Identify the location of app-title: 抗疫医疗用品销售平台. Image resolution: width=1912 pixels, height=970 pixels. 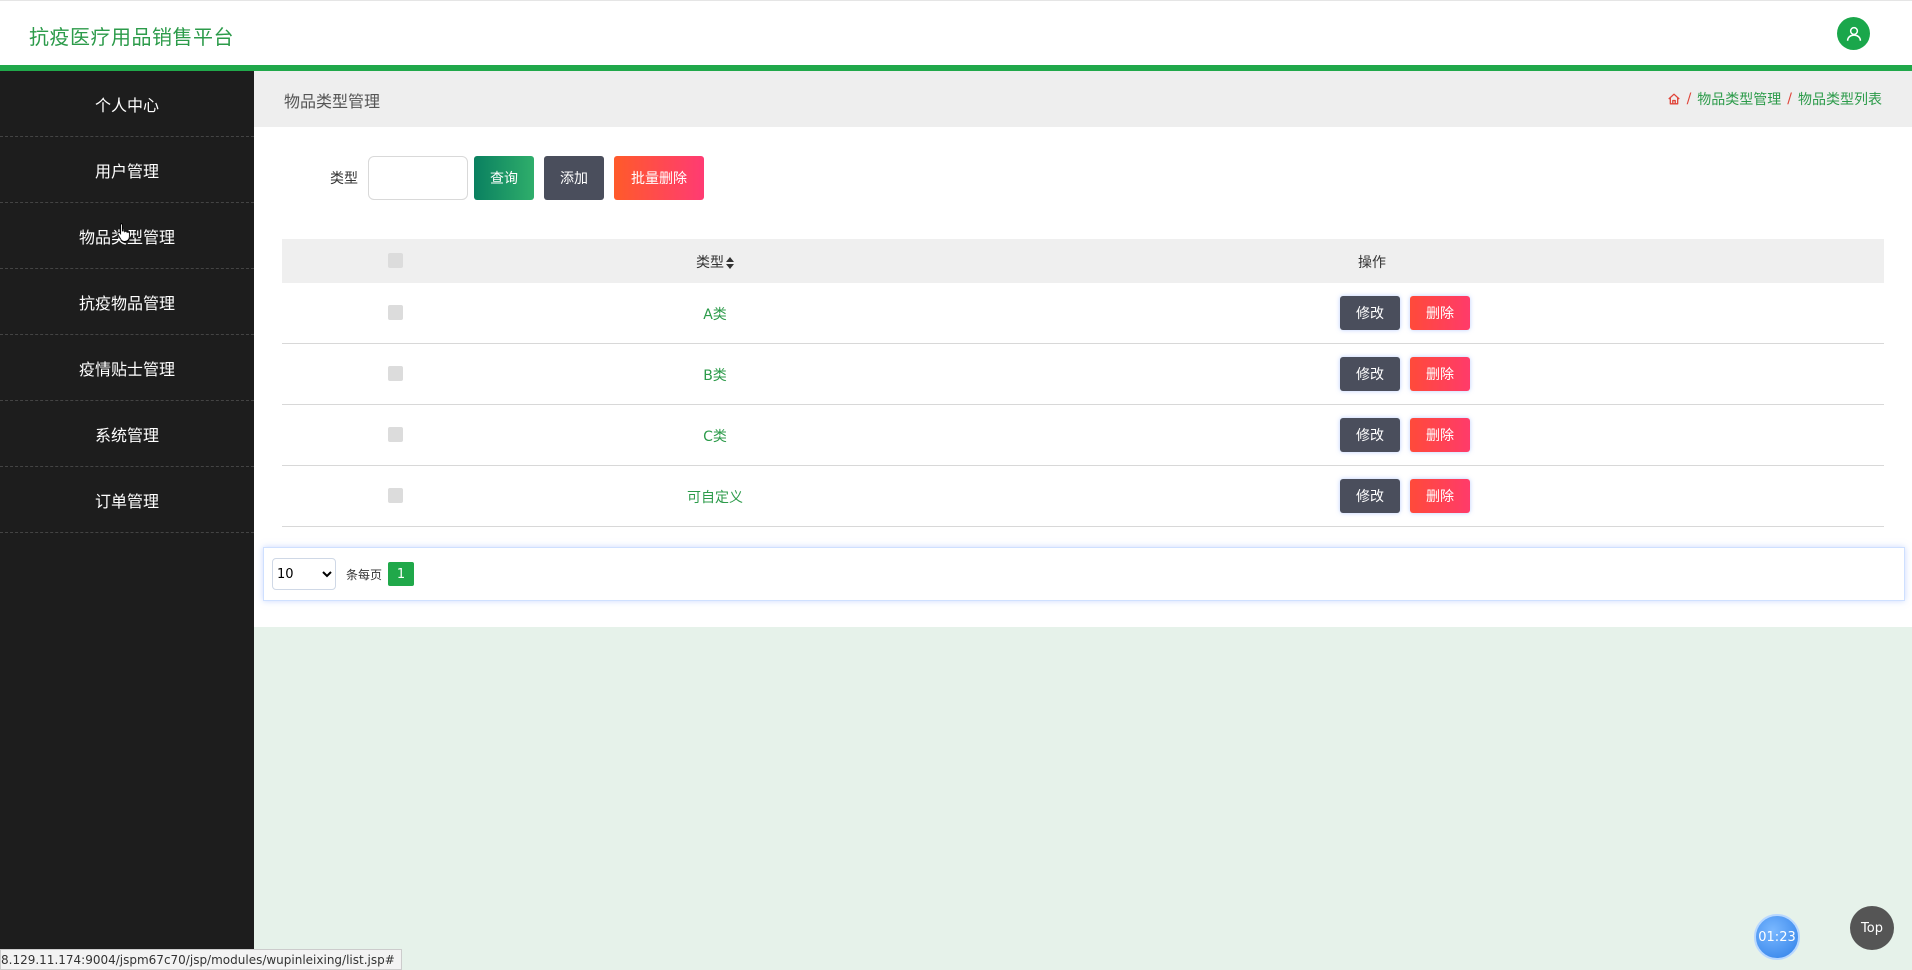
(131, 37).